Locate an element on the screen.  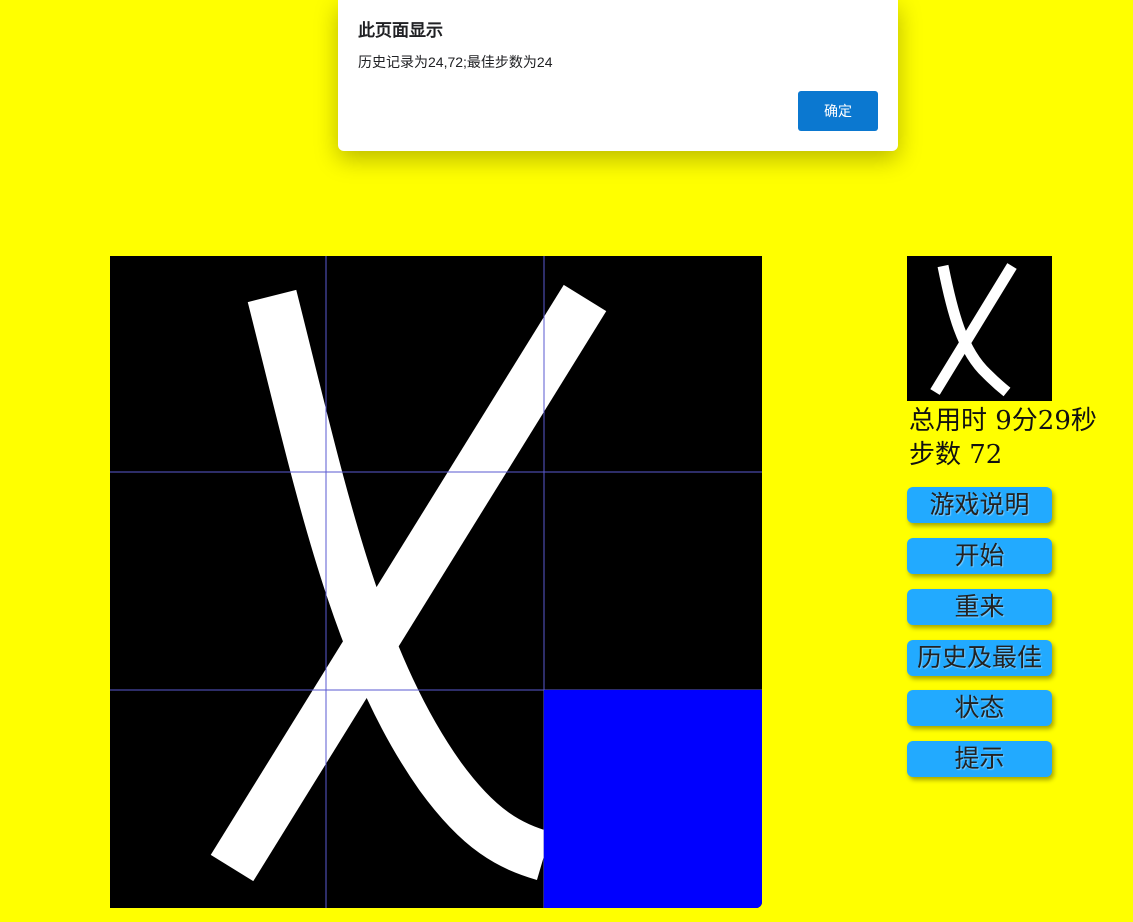
preview-image is located at coordinates (979, 328).